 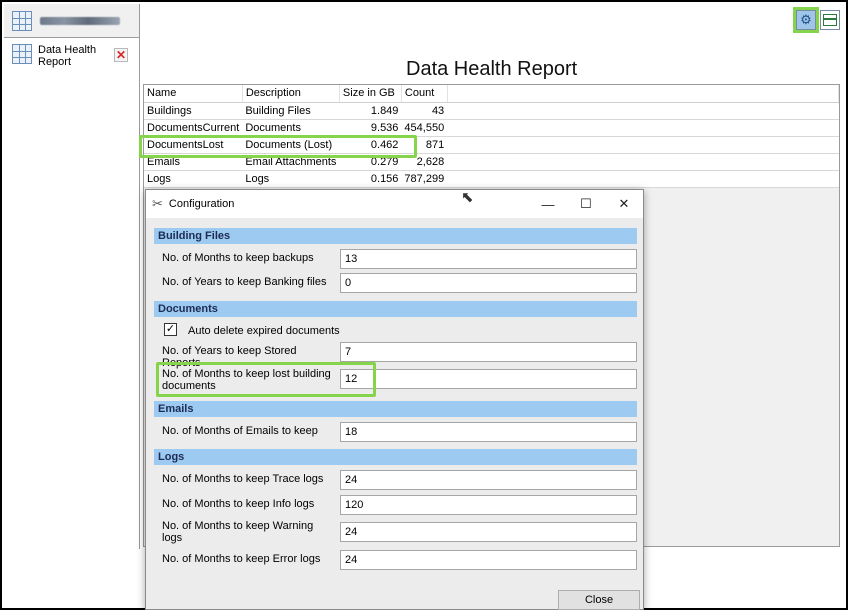 What do you see at coordinates (488, 283) in the screenshot?
I see `years-banking-field` at bounding box center [488, 283].